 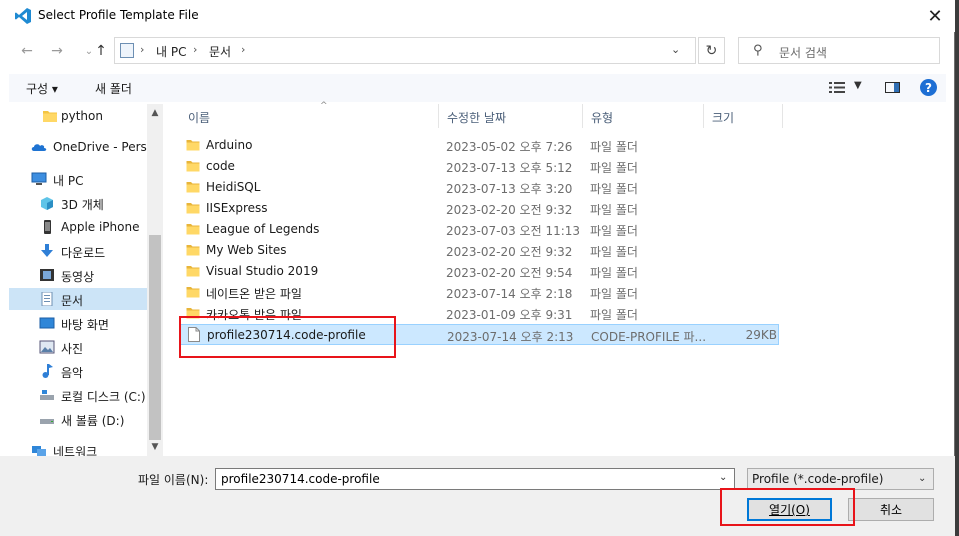 What do you see at coordinates (72, 373) in the screenshot?
I see `sidebar-item-label: 음악` at bounding box center [72, 373].